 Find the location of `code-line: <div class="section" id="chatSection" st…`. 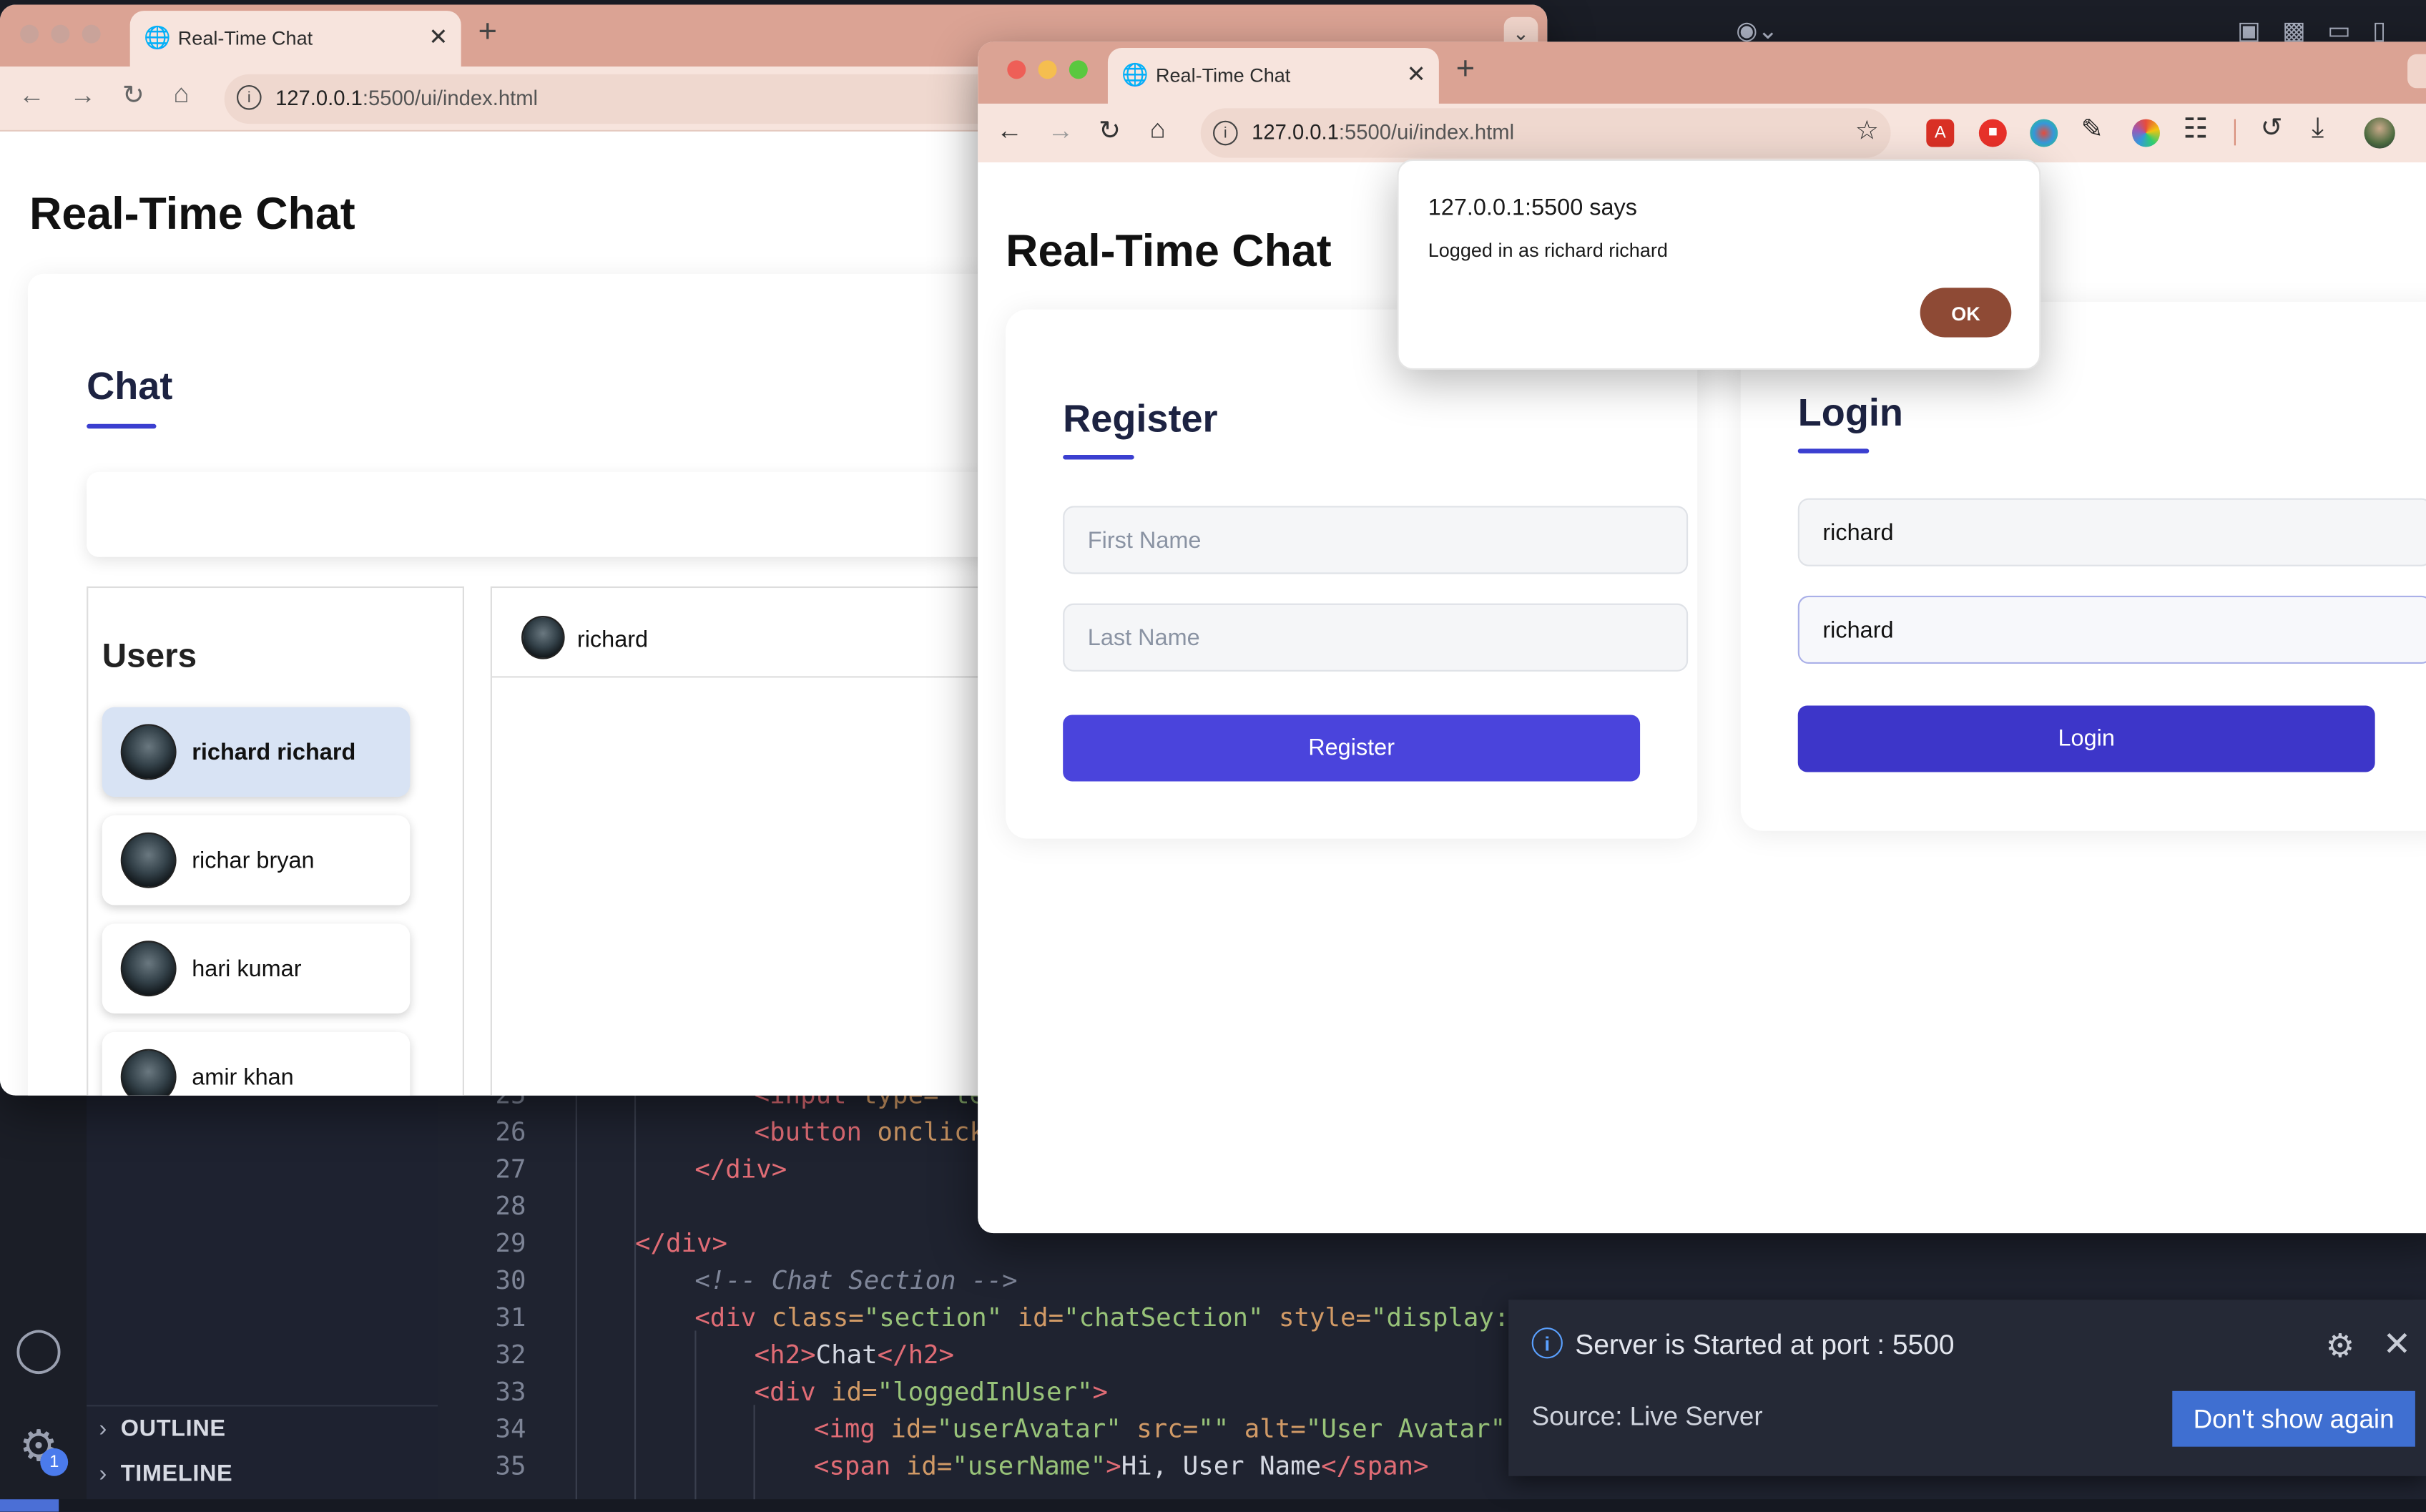

code-line: <div class="section" id="chatSection" st… is located at coordinates (1117, 1317).